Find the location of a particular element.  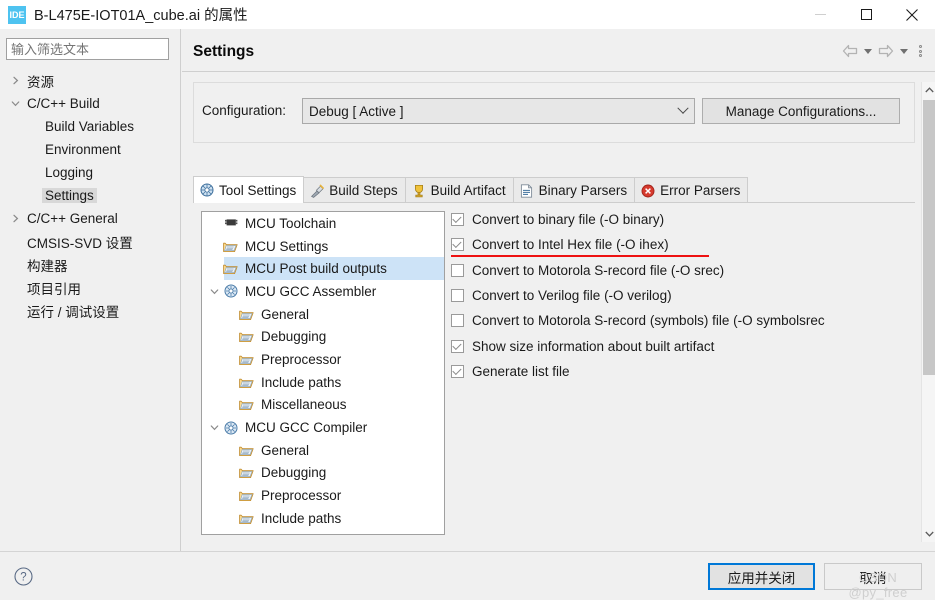

maximize-button is located at coordinates (866, 14).